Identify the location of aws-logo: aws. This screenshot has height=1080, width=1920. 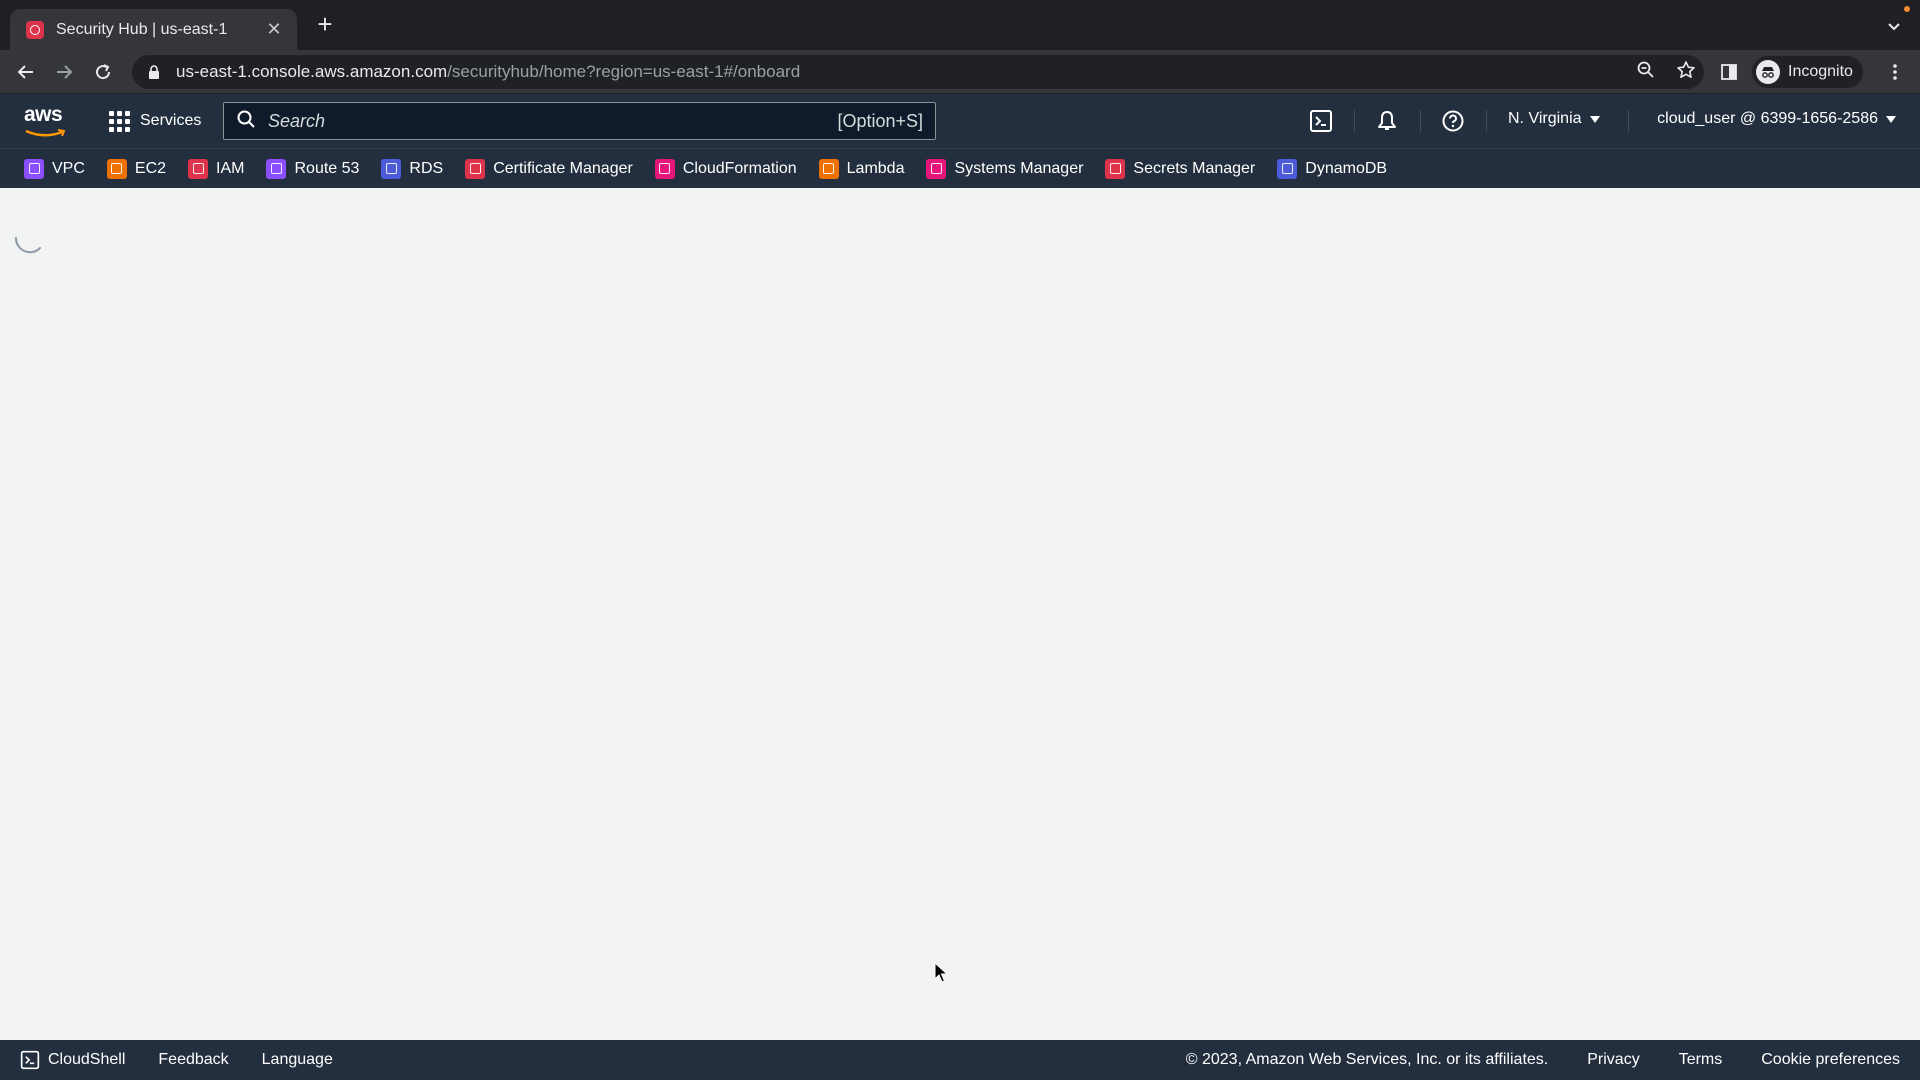
(46, 121).